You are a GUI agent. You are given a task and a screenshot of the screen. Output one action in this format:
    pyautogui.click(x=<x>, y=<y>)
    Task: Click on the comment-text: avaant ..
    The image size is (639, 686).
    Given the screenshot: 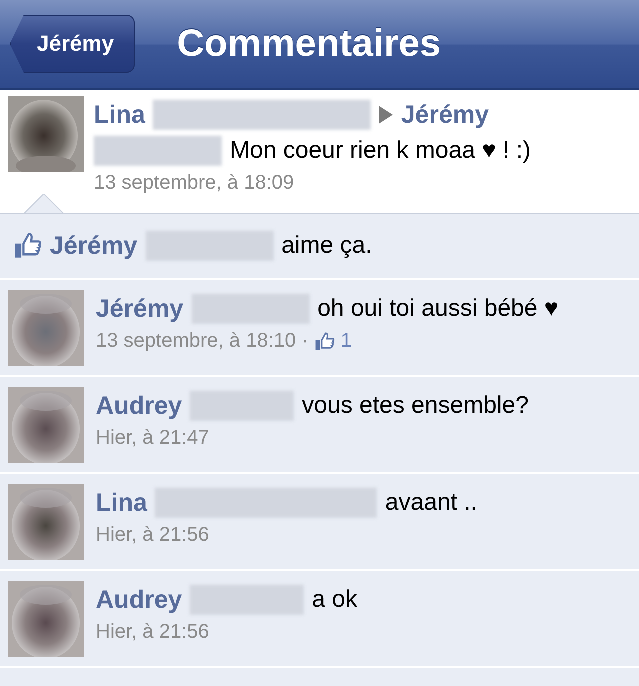 What is the action you would take?
    pyautogui.click(x=431, y=503)
    